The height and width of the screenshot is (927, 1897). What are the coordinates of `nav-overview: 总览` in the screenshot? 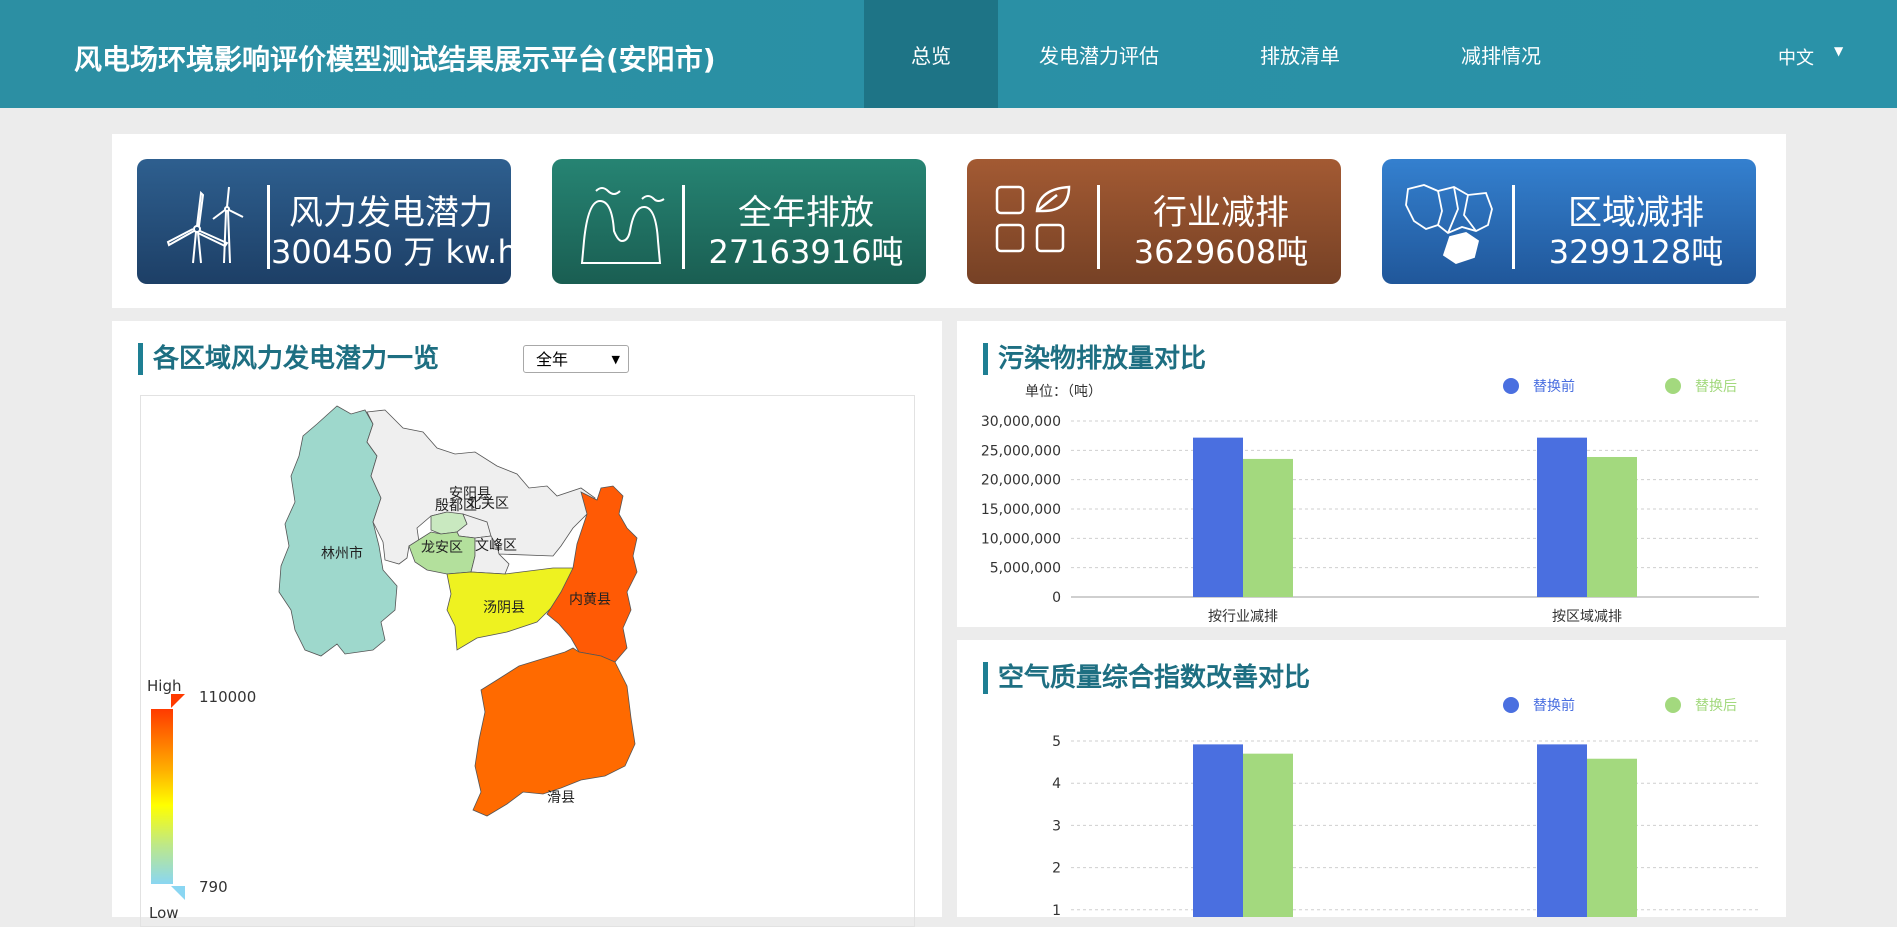 It's located at (931, 54).